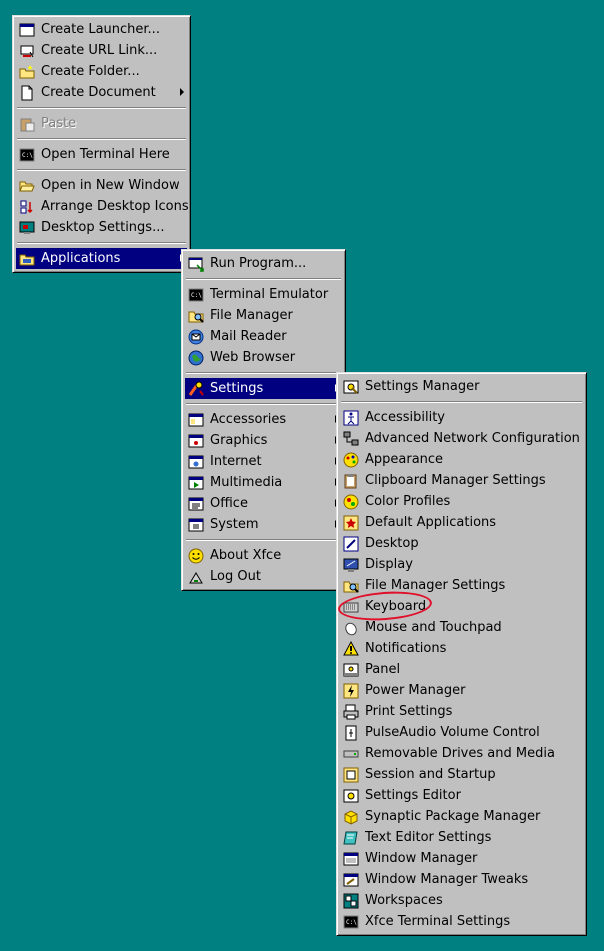 The image size is (604, 951). What do you see at coordinates (461, 627) in the screenshot?
I see `menu-item-mouse-and-touchpad: Mouse and Touchpad` at bounding box center [461, 627].